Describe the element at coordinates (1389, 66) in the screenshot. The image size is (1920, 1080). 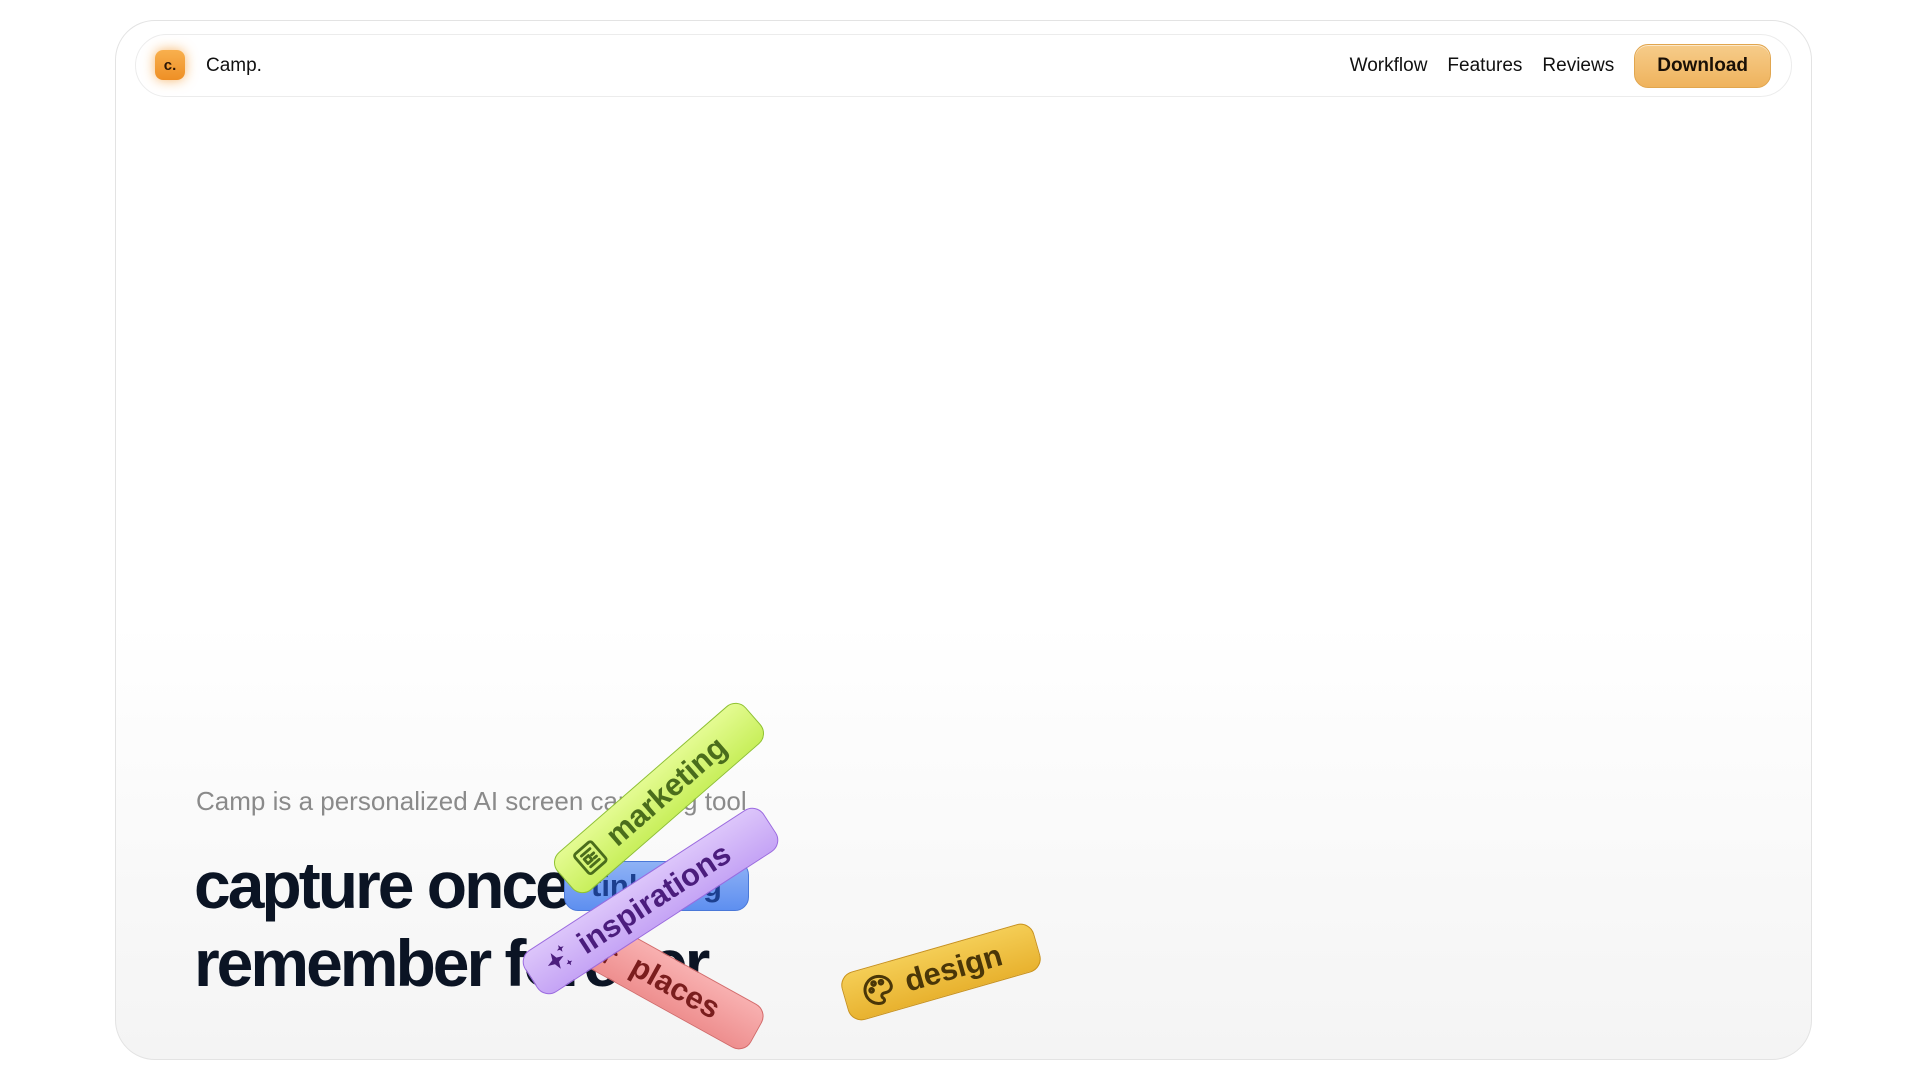
I see `nav-link-workflow: Workflow` at that location.